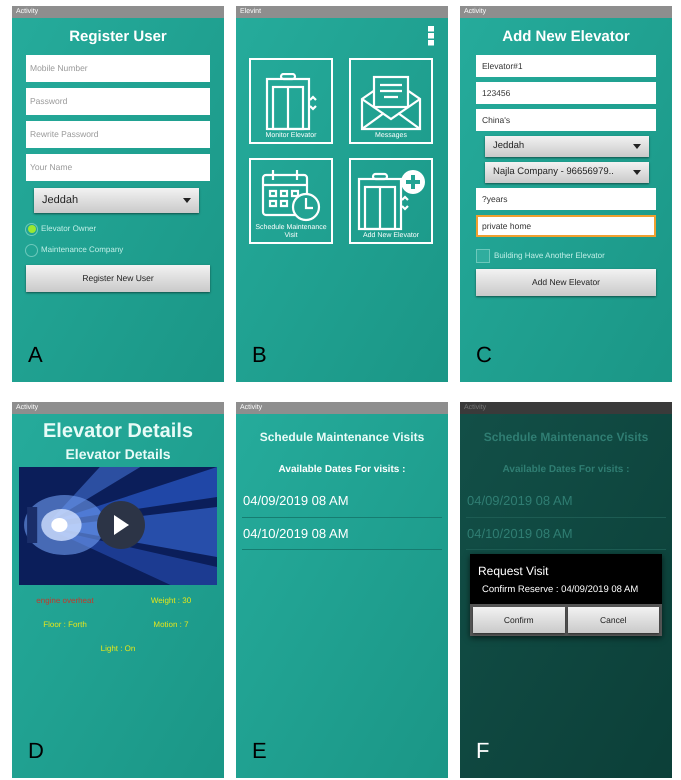 This screenshot has width=681, height=780. What do you see at coordinates (171, 601) in the screenshot?
I see `reading-text: Weight : 30` at bounding box center [171, 601].